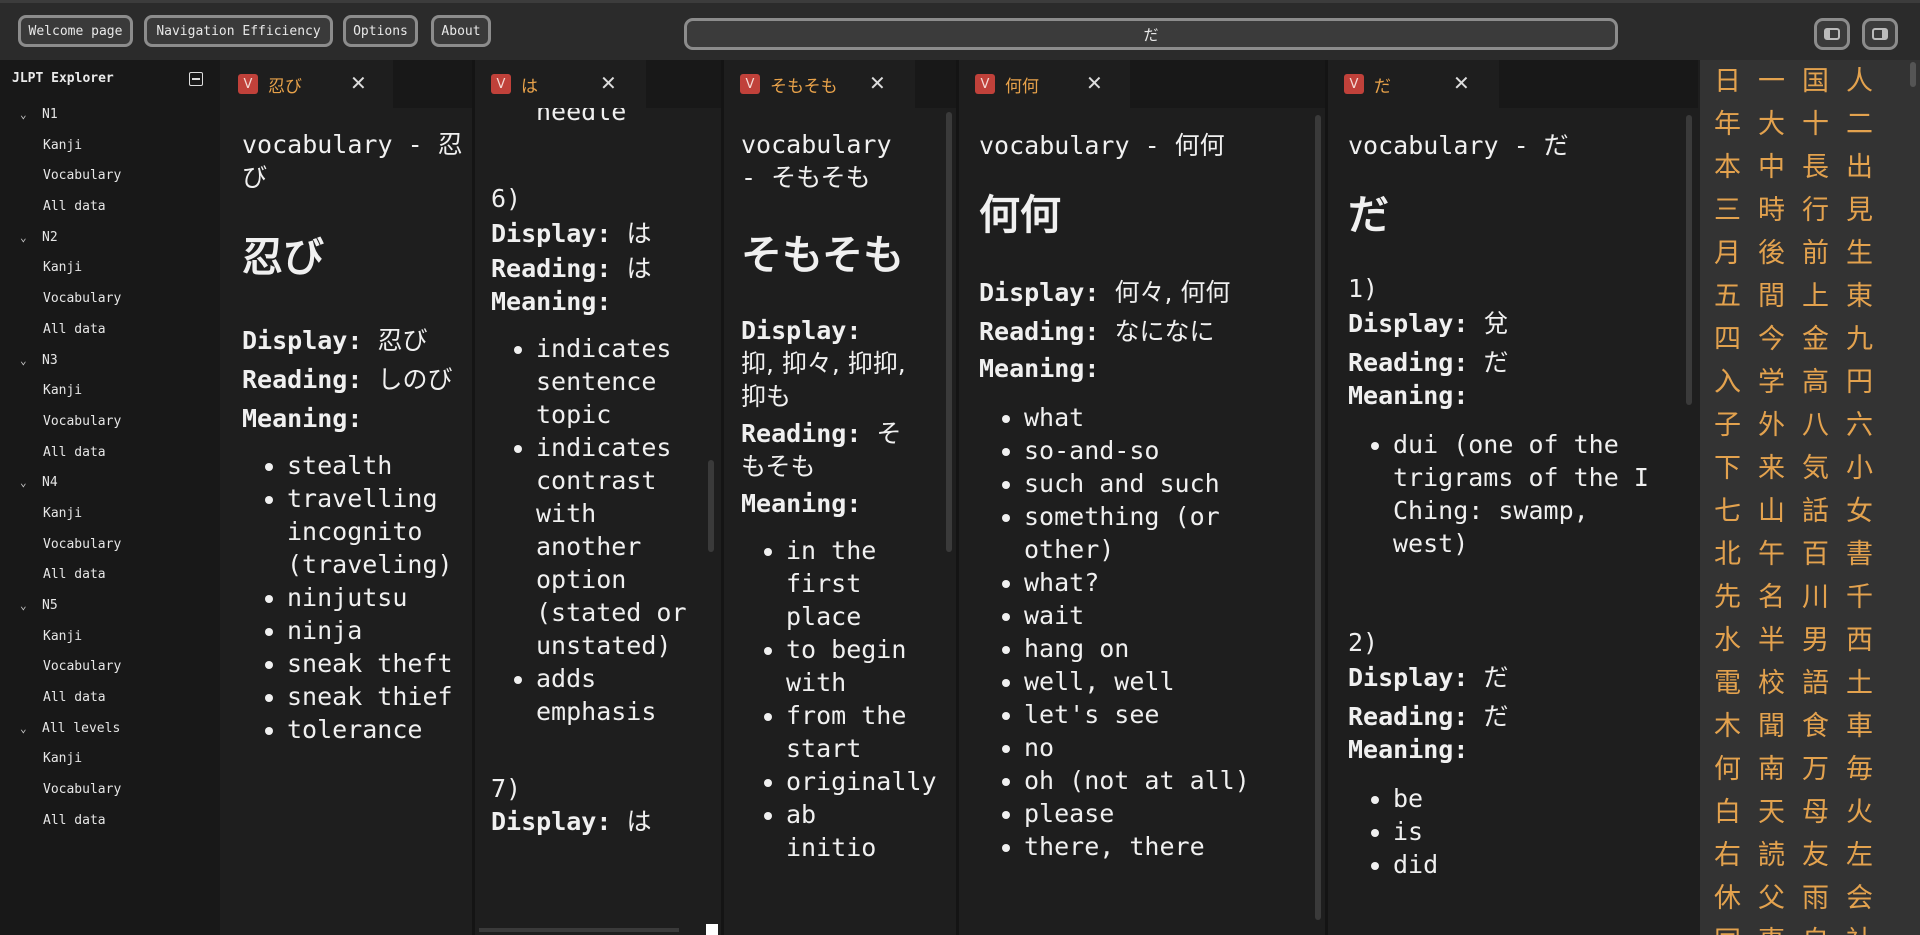 This screenshot has width=1920, height=935. What do you see at coordinates (1824, 511) in the screenshot?
I see `kanji-cell: 話` at bounding box center [1824, 511].